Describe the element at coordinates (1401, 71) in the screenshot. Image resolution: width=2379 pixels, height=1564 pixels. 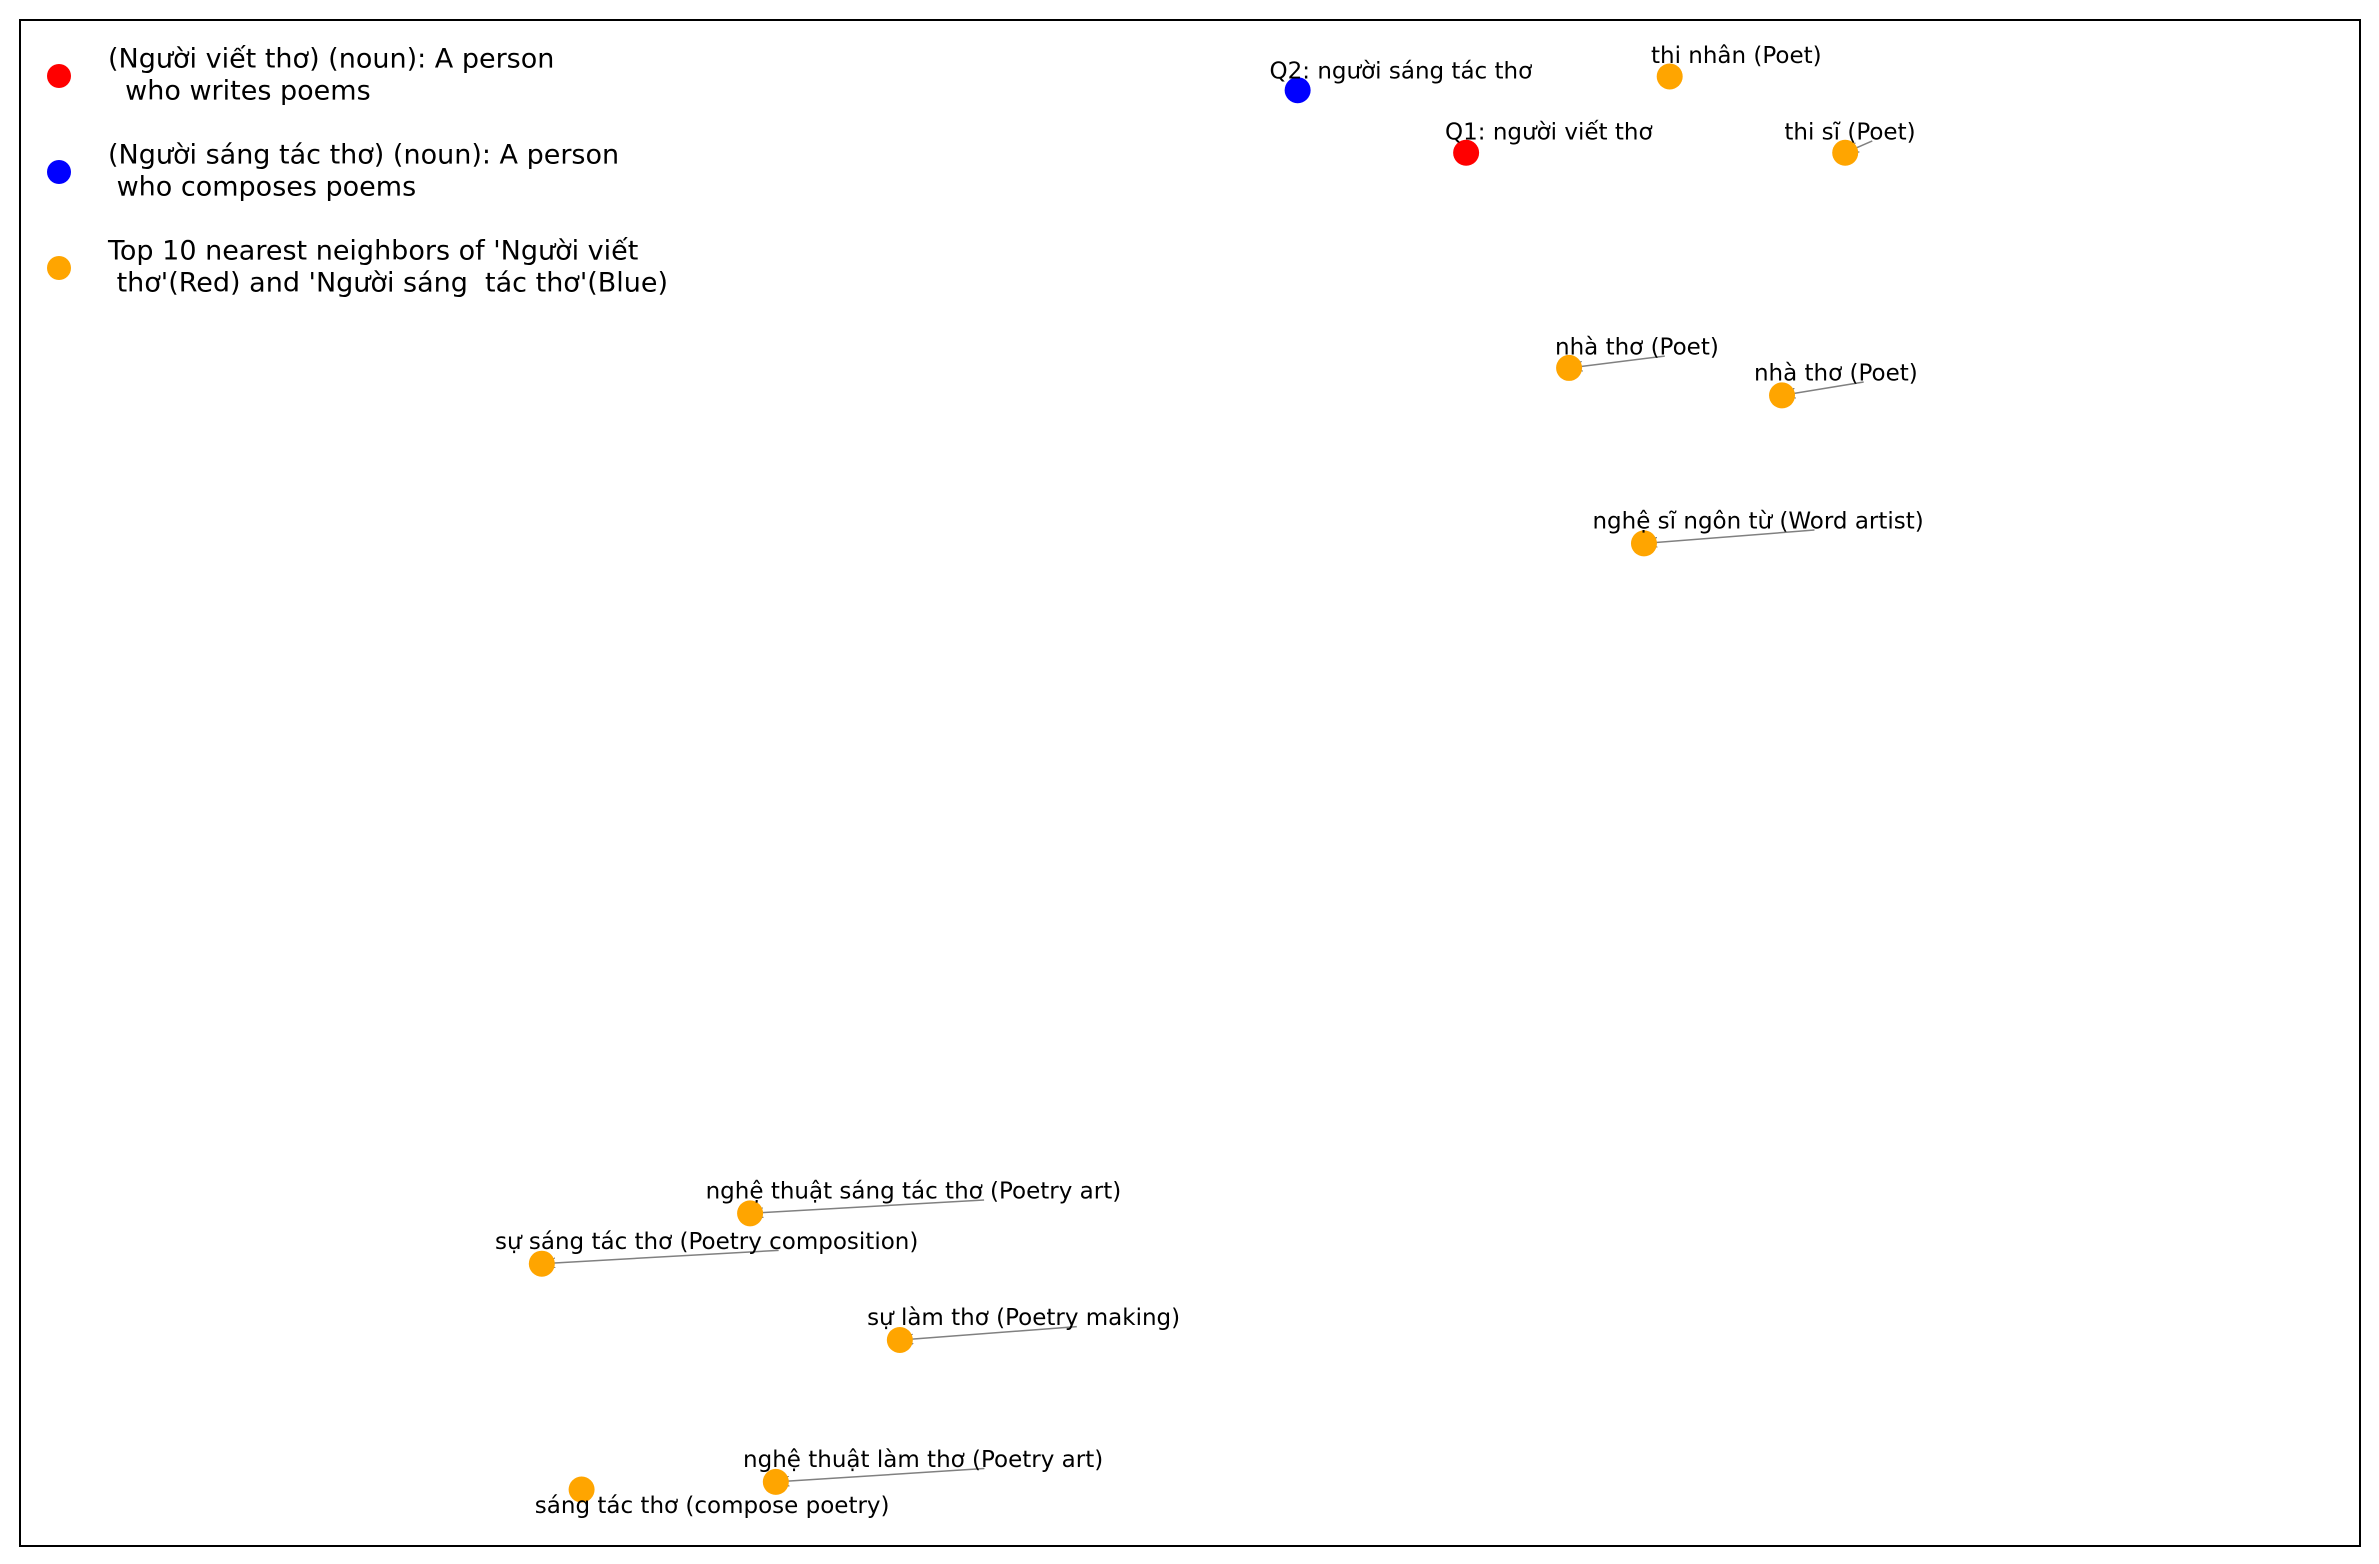
I see `point-label-q2: Q2: người sáng tác thơ` at that location.